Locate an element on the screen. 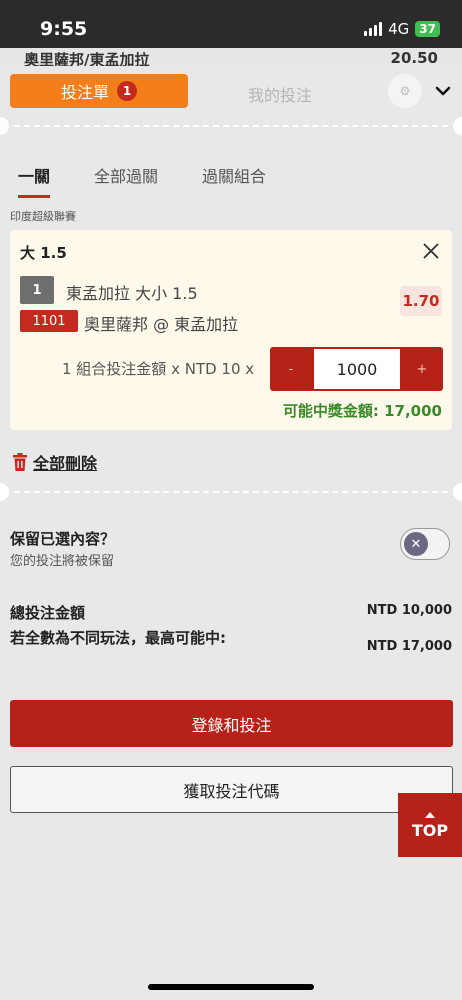 This screenshot has width=462, height=1000. trash-icon is located at coordinates (20, 462).